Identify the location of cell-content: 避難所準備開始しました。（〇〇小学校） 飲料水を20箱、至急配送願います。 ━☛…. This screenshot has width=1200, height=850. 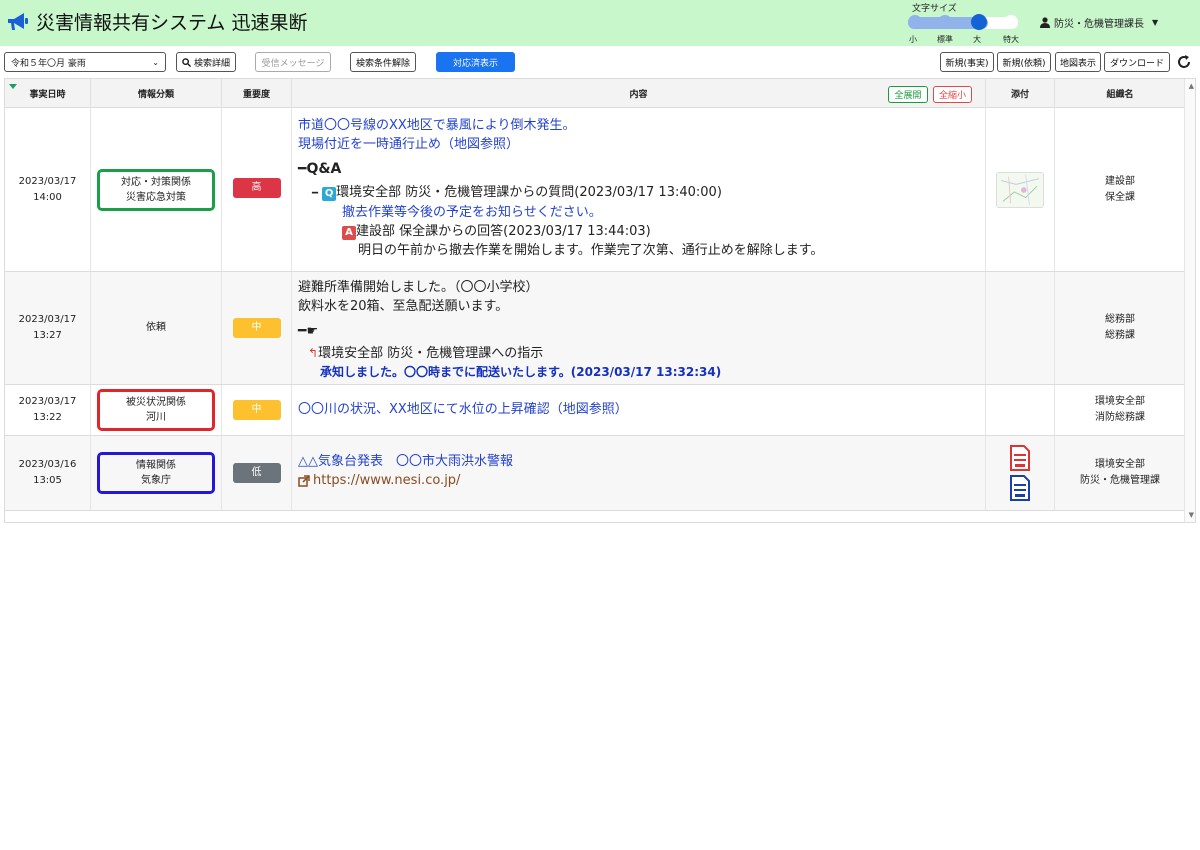
(639, 328).